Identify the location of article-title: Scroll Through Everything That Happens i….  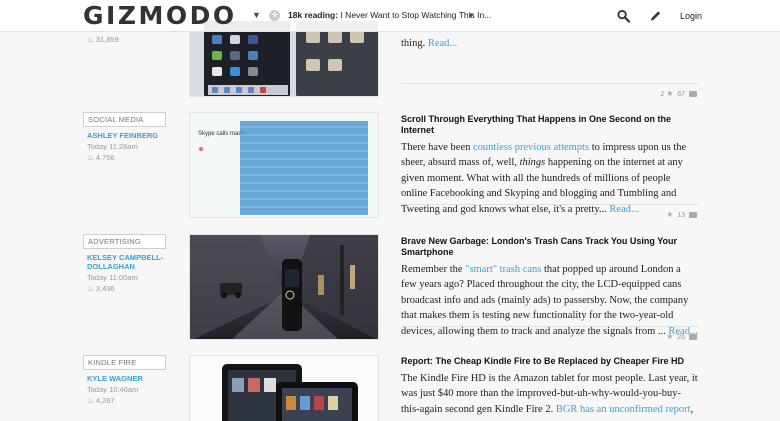
(550, 125).